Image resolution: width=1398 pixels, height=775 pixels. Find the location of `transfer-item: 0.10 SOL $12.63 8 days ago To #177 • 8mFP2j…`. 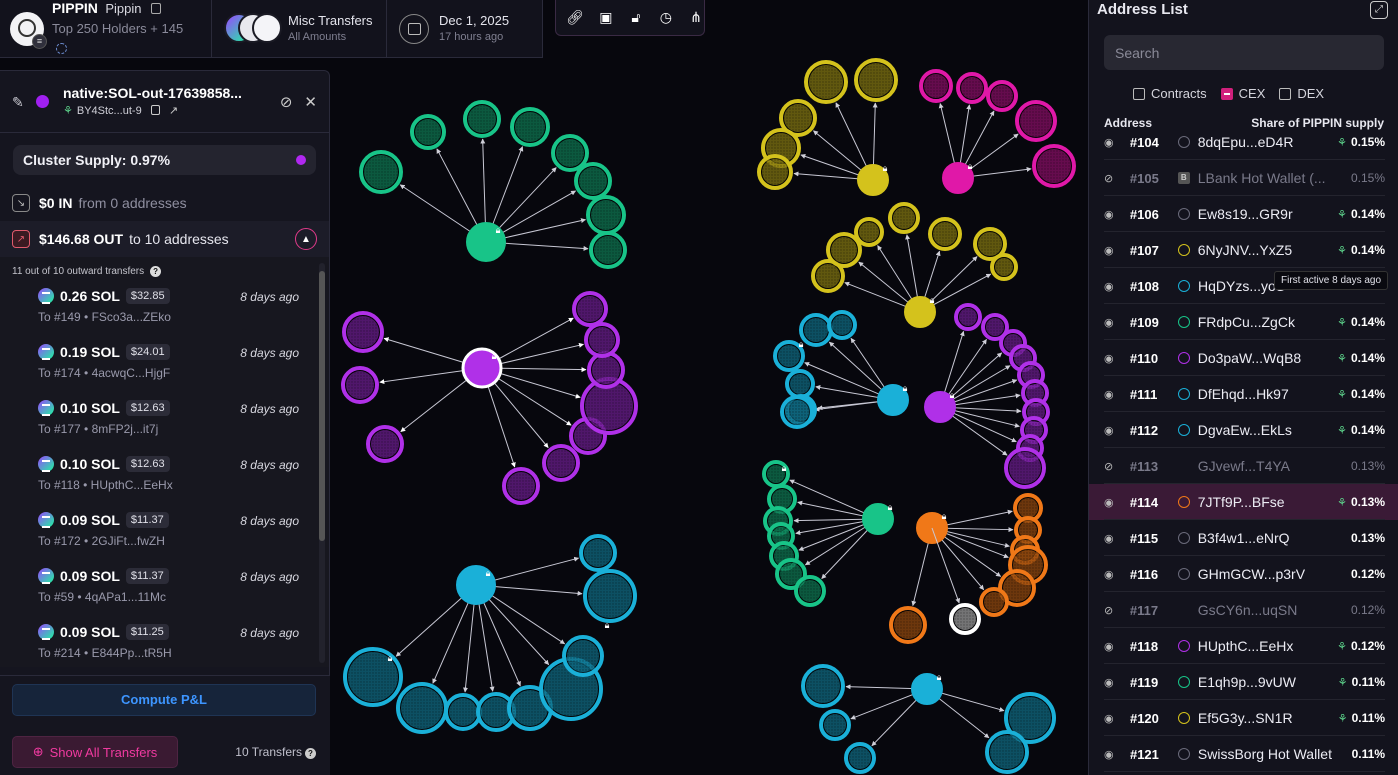

transfer-item: 0.10 SOL $12.63 8 days ago To #177 • 8mFP2j… is located at coordinates (164, 421).